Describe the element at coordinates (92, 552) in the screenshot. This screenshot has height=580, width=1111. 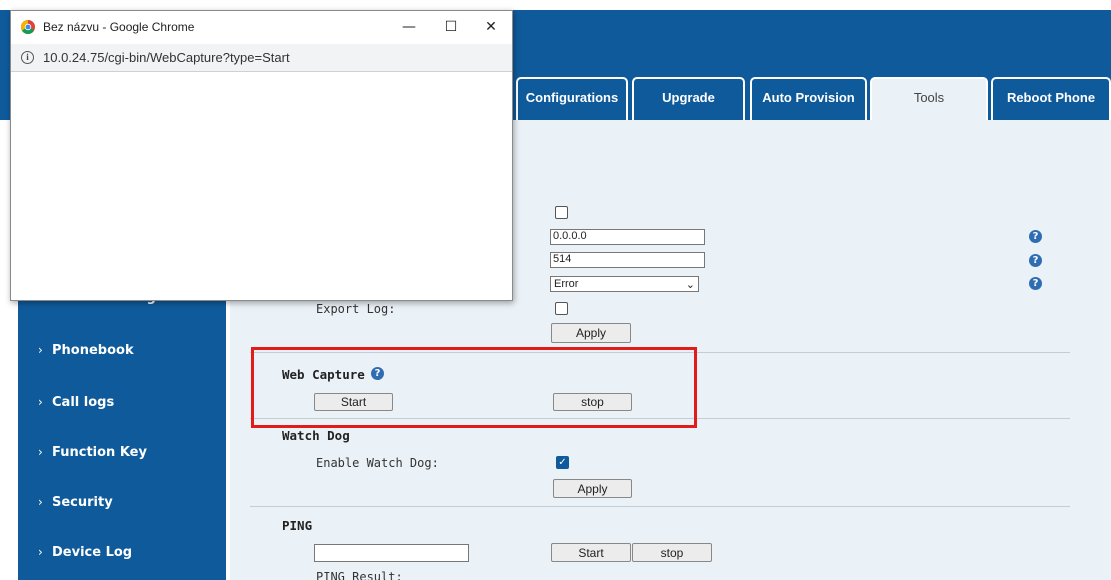
I see `sidebar-item-label: Device Log` at that location.